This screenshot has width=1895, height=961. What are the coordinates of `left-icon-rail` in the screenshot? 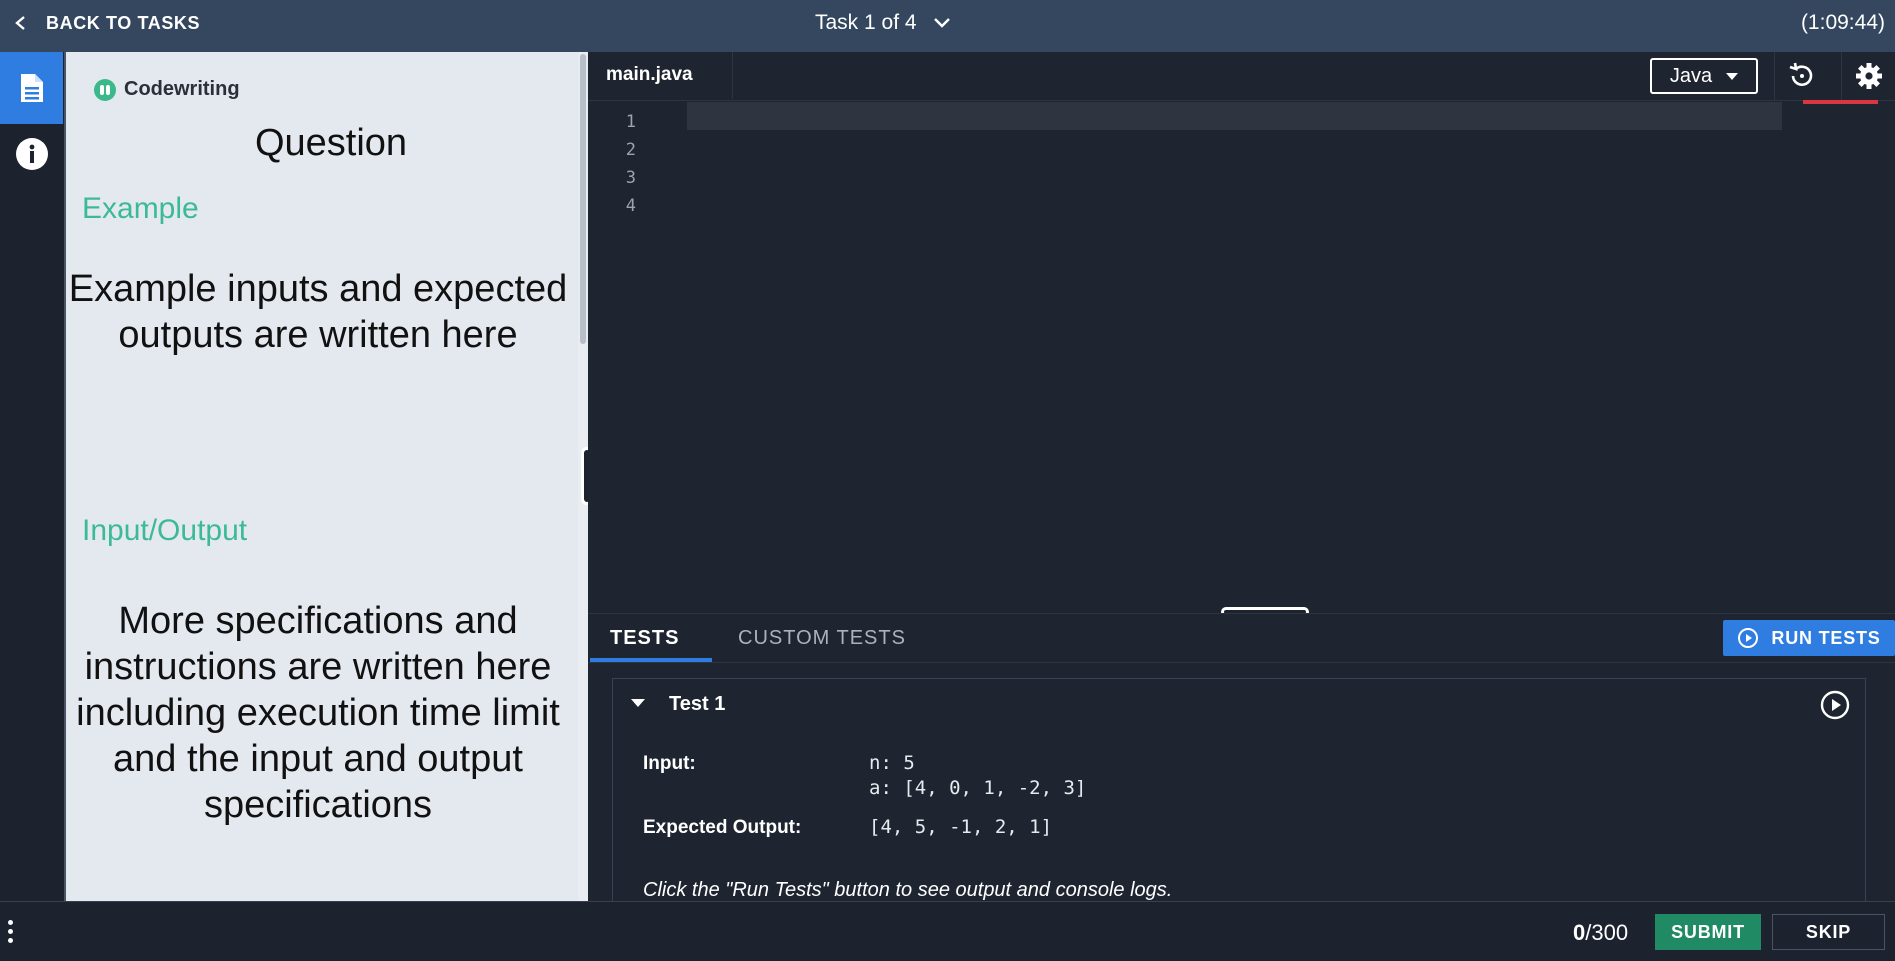 It's located at (31, 476).